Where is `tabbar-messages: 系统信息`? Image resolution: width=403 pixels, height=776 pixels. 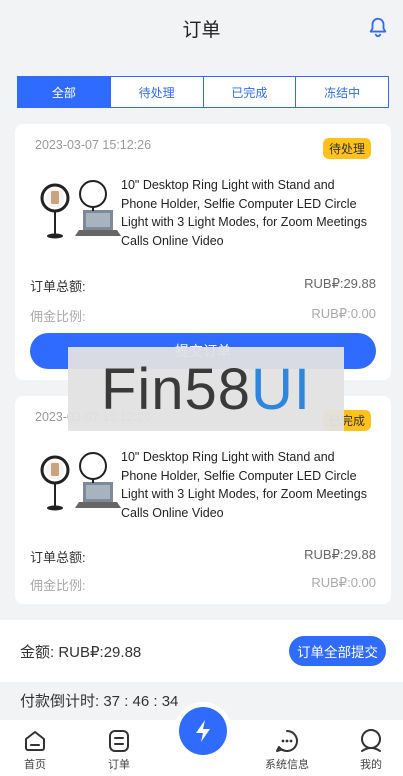
tabbar-messages: 系统信息 is located at coordinates (287, 750).